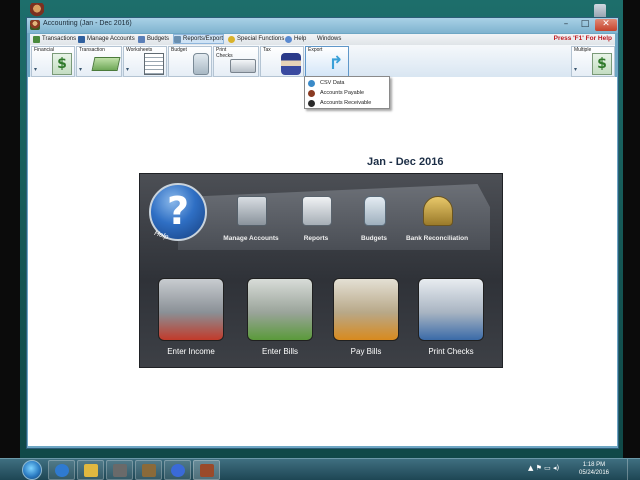 The width and height of the screenshot is (640, 480). I want to click on accounts-payable-icon, so click(311, 93).